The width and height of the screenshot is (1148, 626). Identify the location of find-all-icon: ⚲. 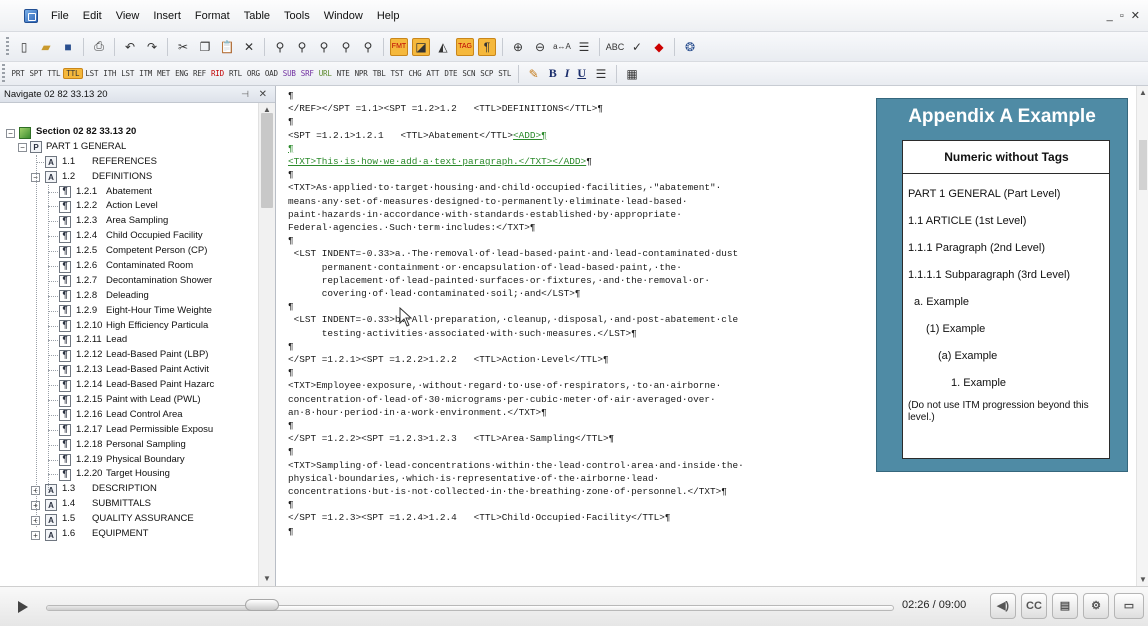
(368, 47).